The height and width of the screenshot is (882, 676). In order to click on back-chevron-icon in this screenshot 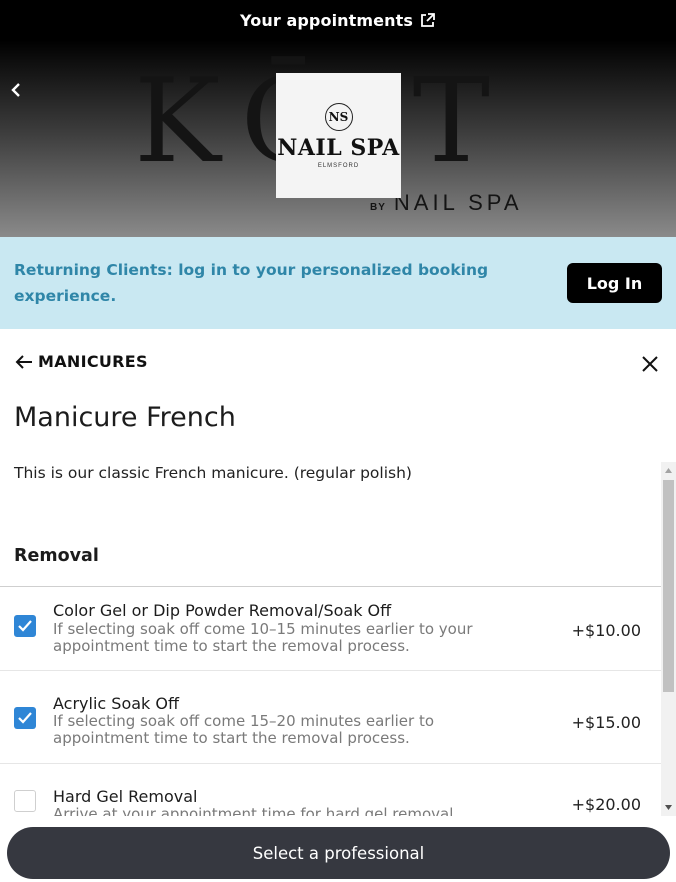, I will do `click(16, 90)`.